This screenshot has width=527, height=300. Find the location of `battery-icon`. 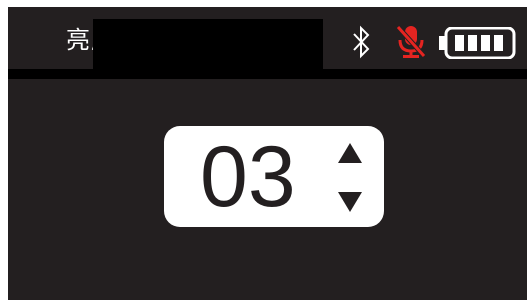

battery-icon is located at coordinates (477, 43).